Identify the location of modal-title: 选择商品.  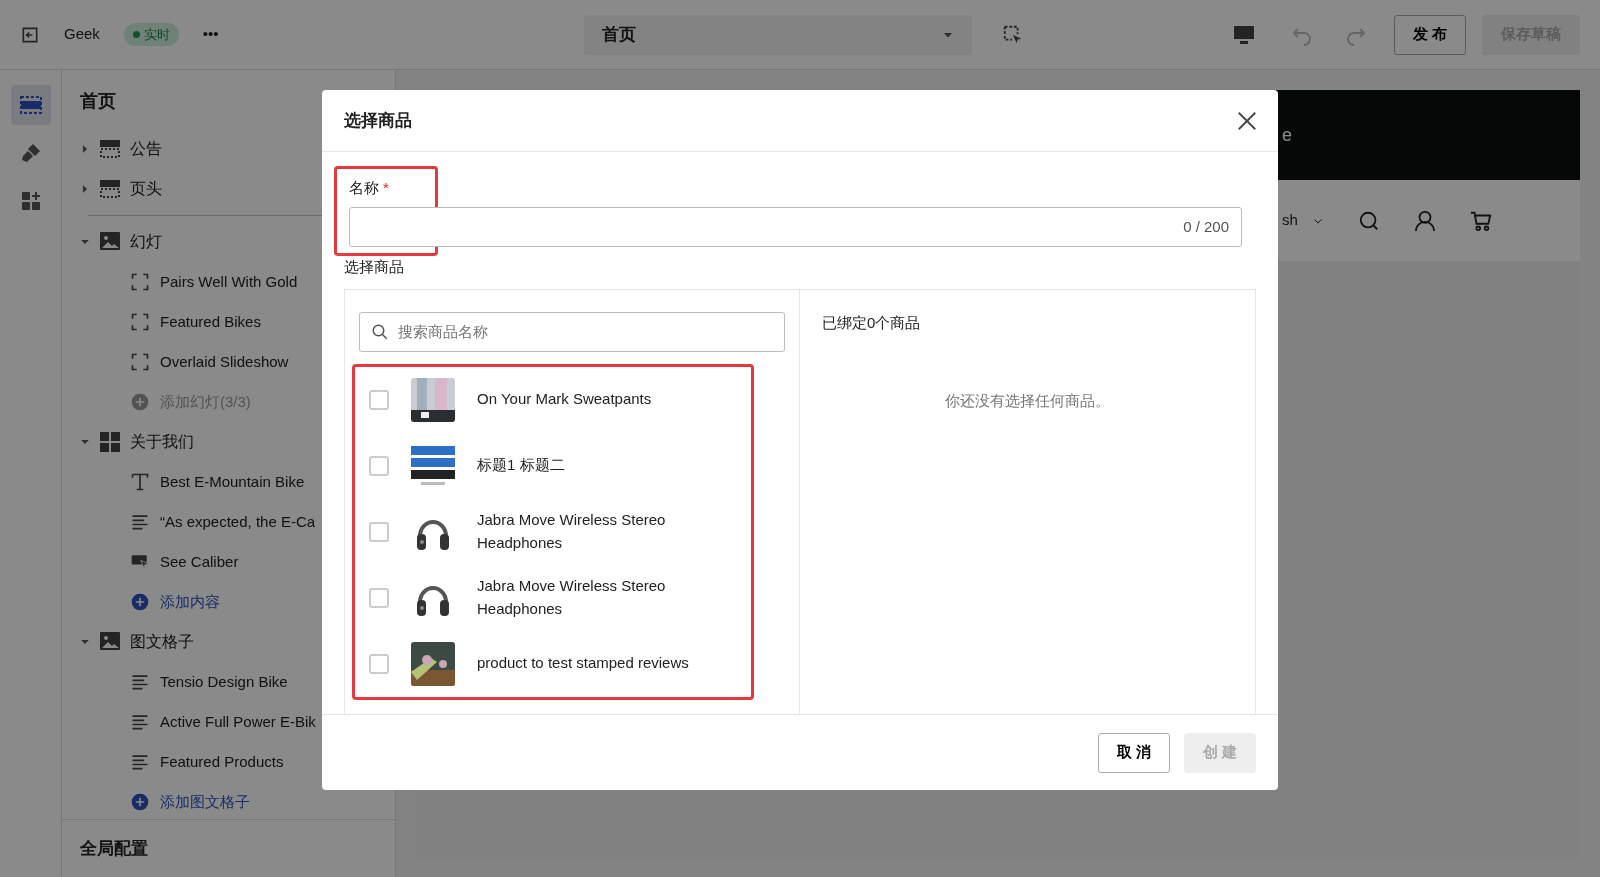
(378, 120).